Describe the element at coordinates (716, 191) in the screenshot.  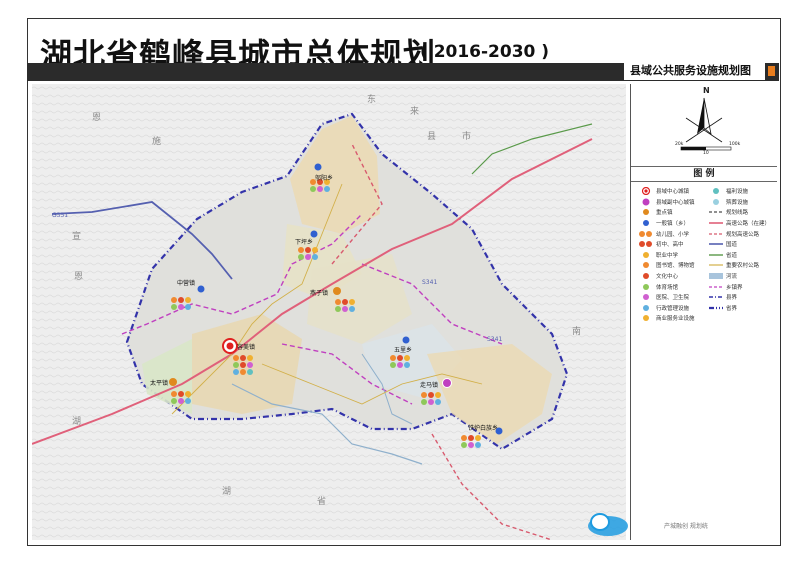
I see `welfare-icon` at that location.